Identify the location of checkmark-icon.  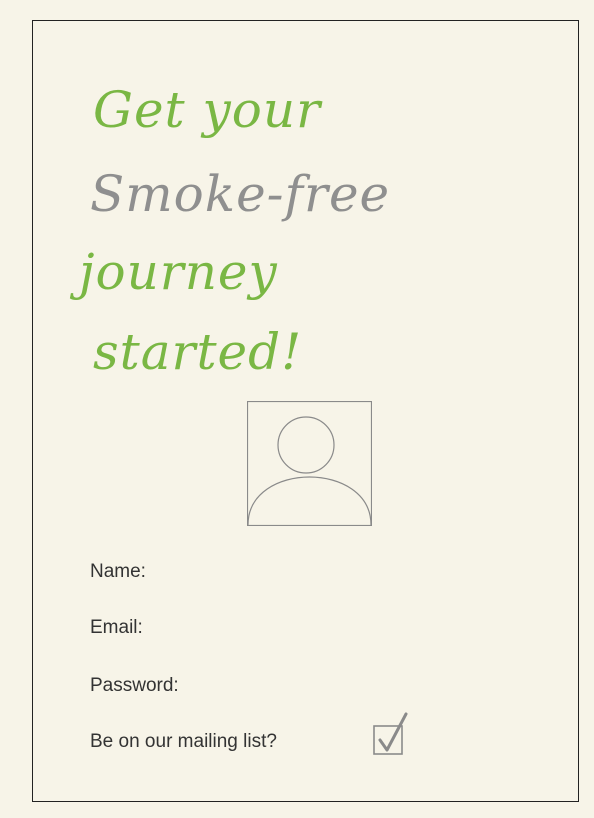
(390, 733).